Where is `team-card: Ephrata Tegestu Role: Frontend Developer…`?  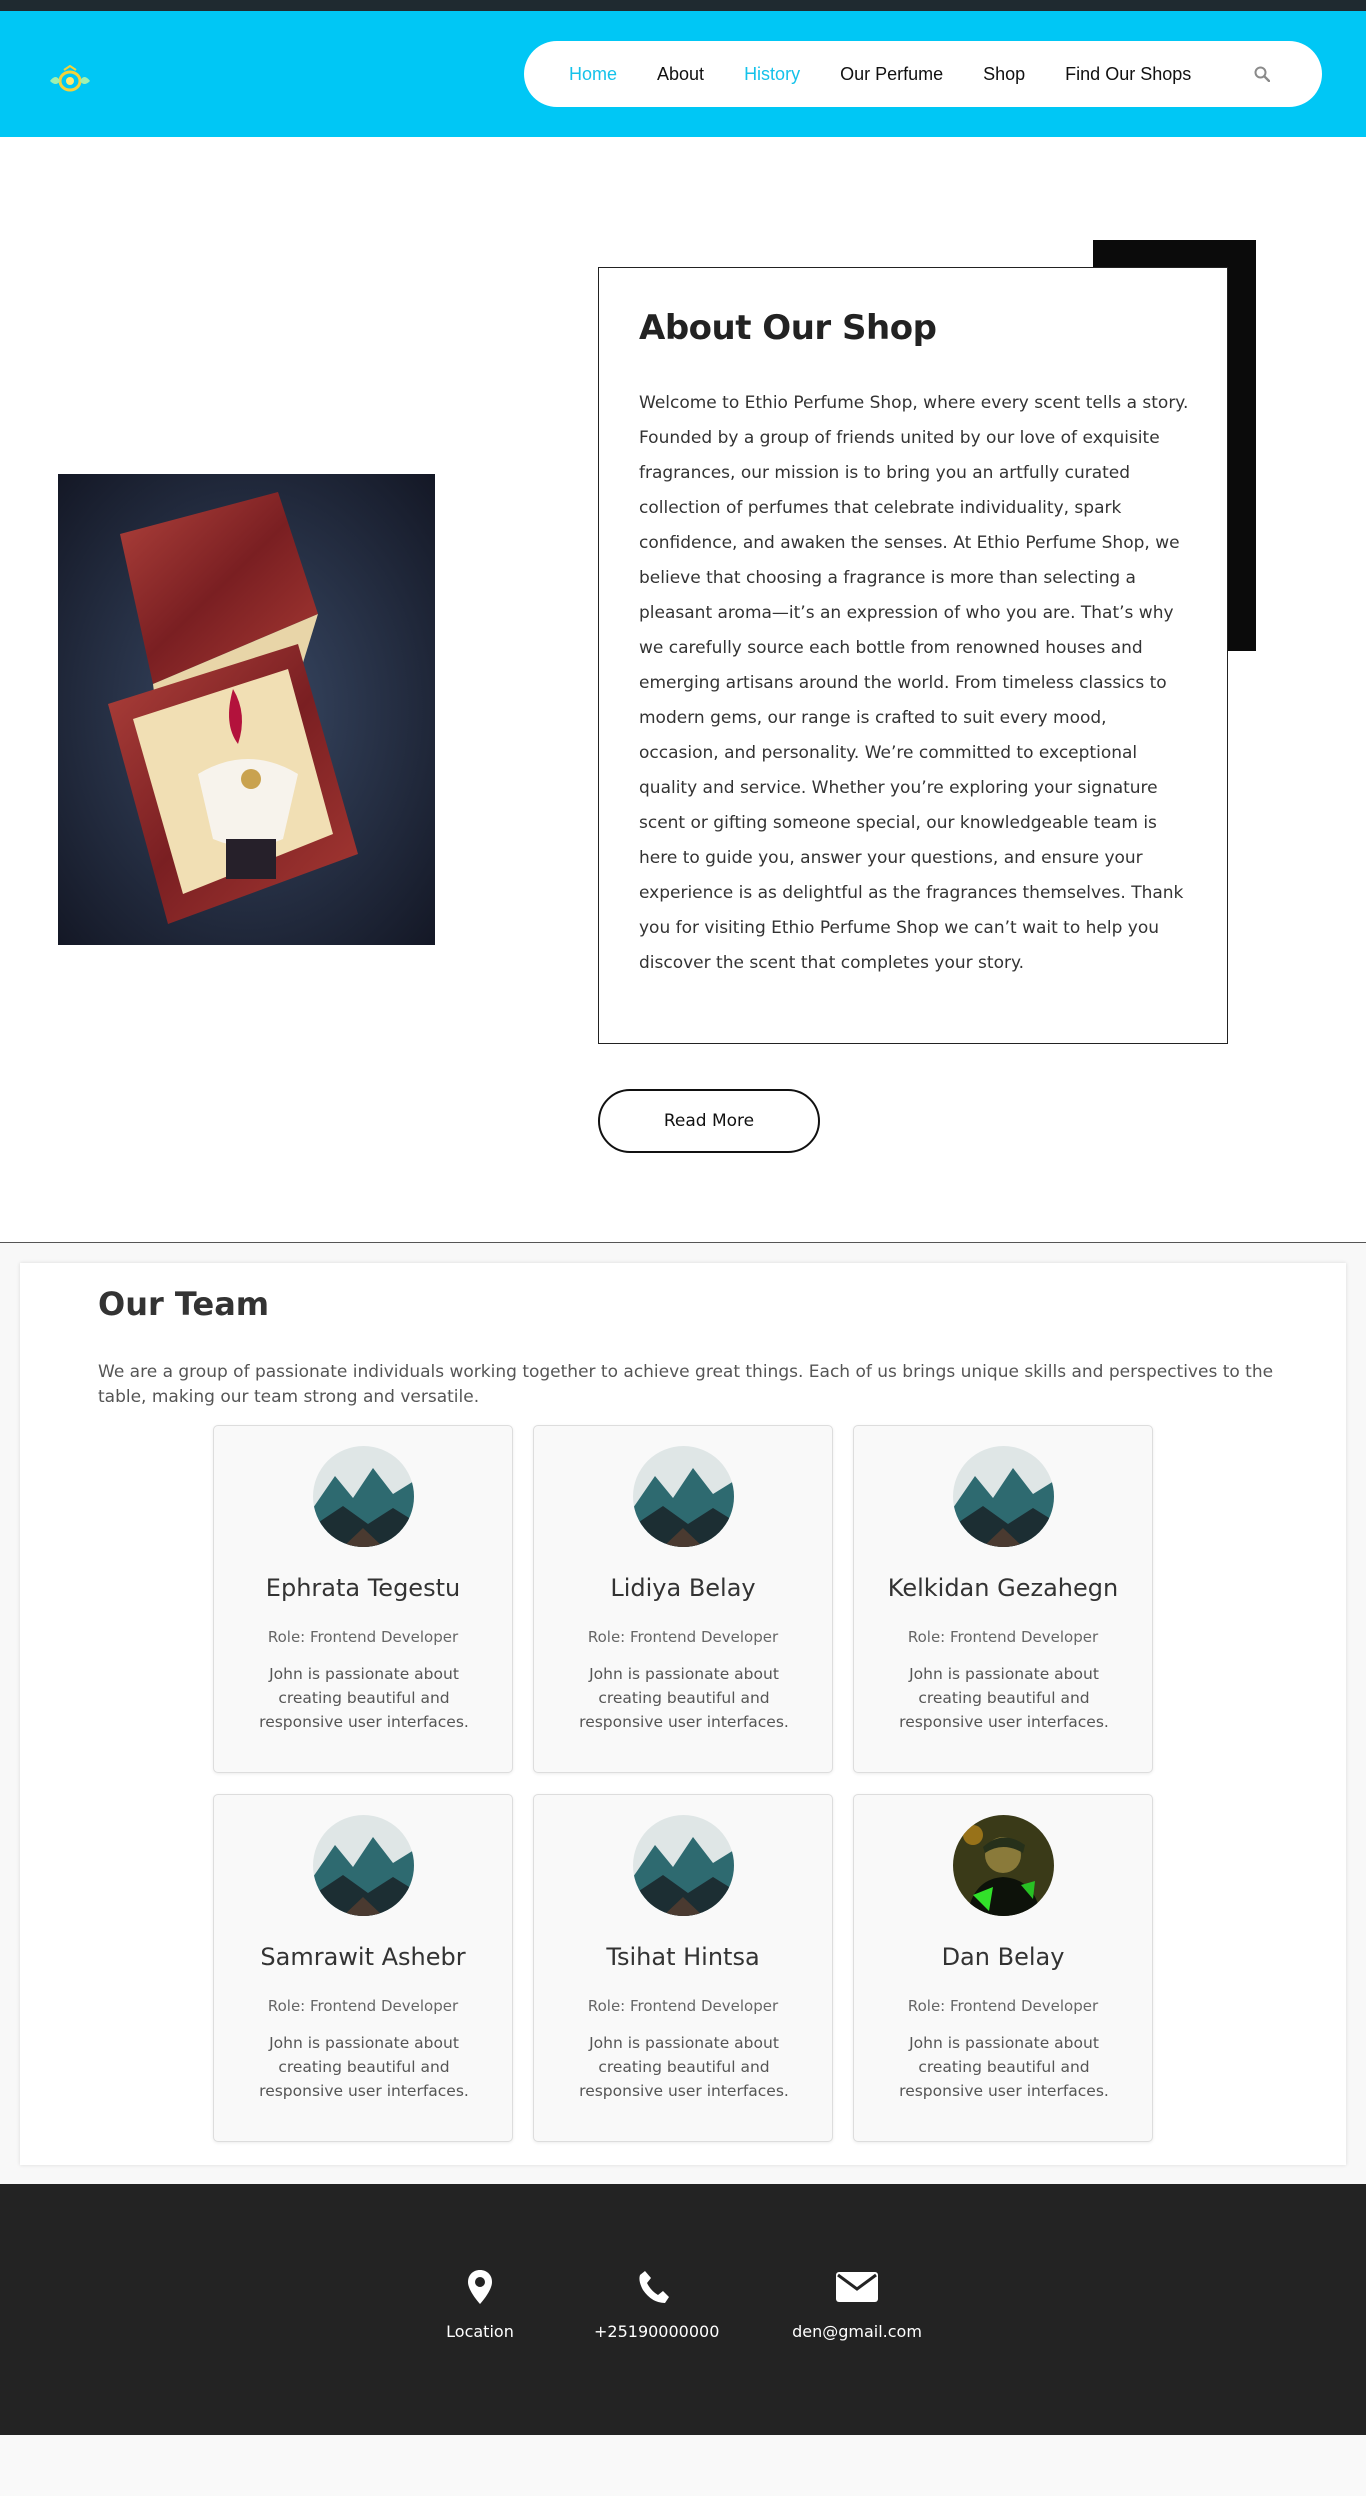 team-card: Ephrata Tegestu Role: Frontend Developer… is located at coordinates (363, 1599).